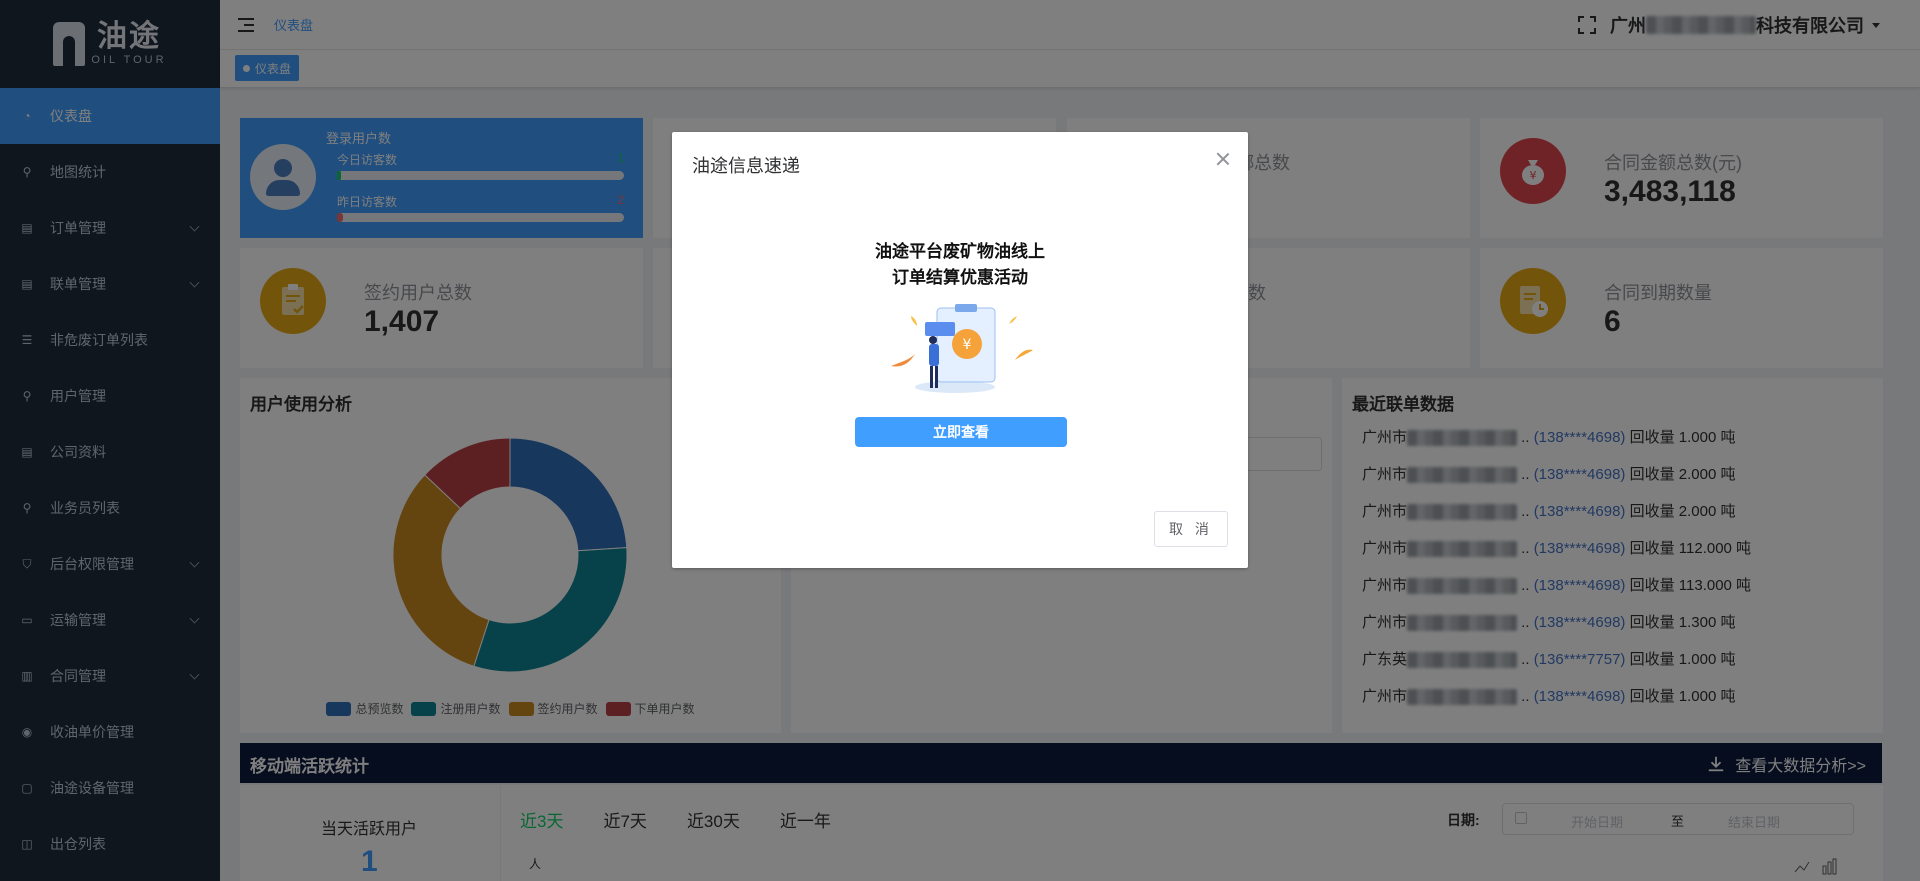 Image resolution: width=1920 pixels, height=881 pixels. I want to click on promo-illustration: ¥, so click(962, 348).